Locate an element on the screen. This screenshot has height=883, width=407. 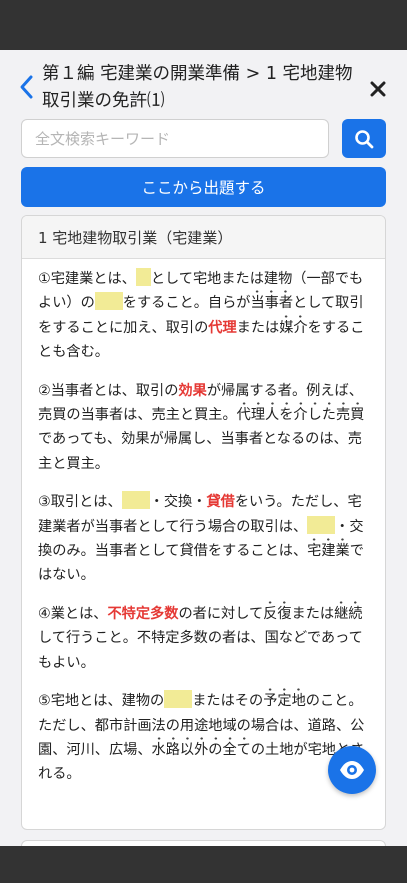
toggle-answers-button is located at coordinates (352, 770).